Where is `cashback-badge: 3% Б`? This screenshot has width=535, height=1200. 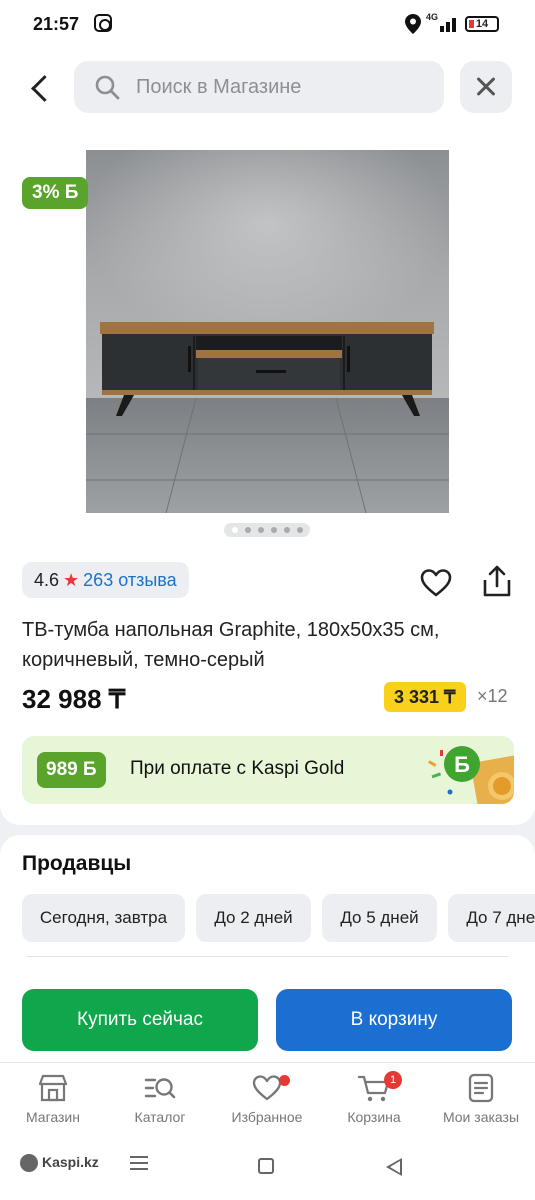
cashback-badge: 3% Б is located at coordinates (55, 193).